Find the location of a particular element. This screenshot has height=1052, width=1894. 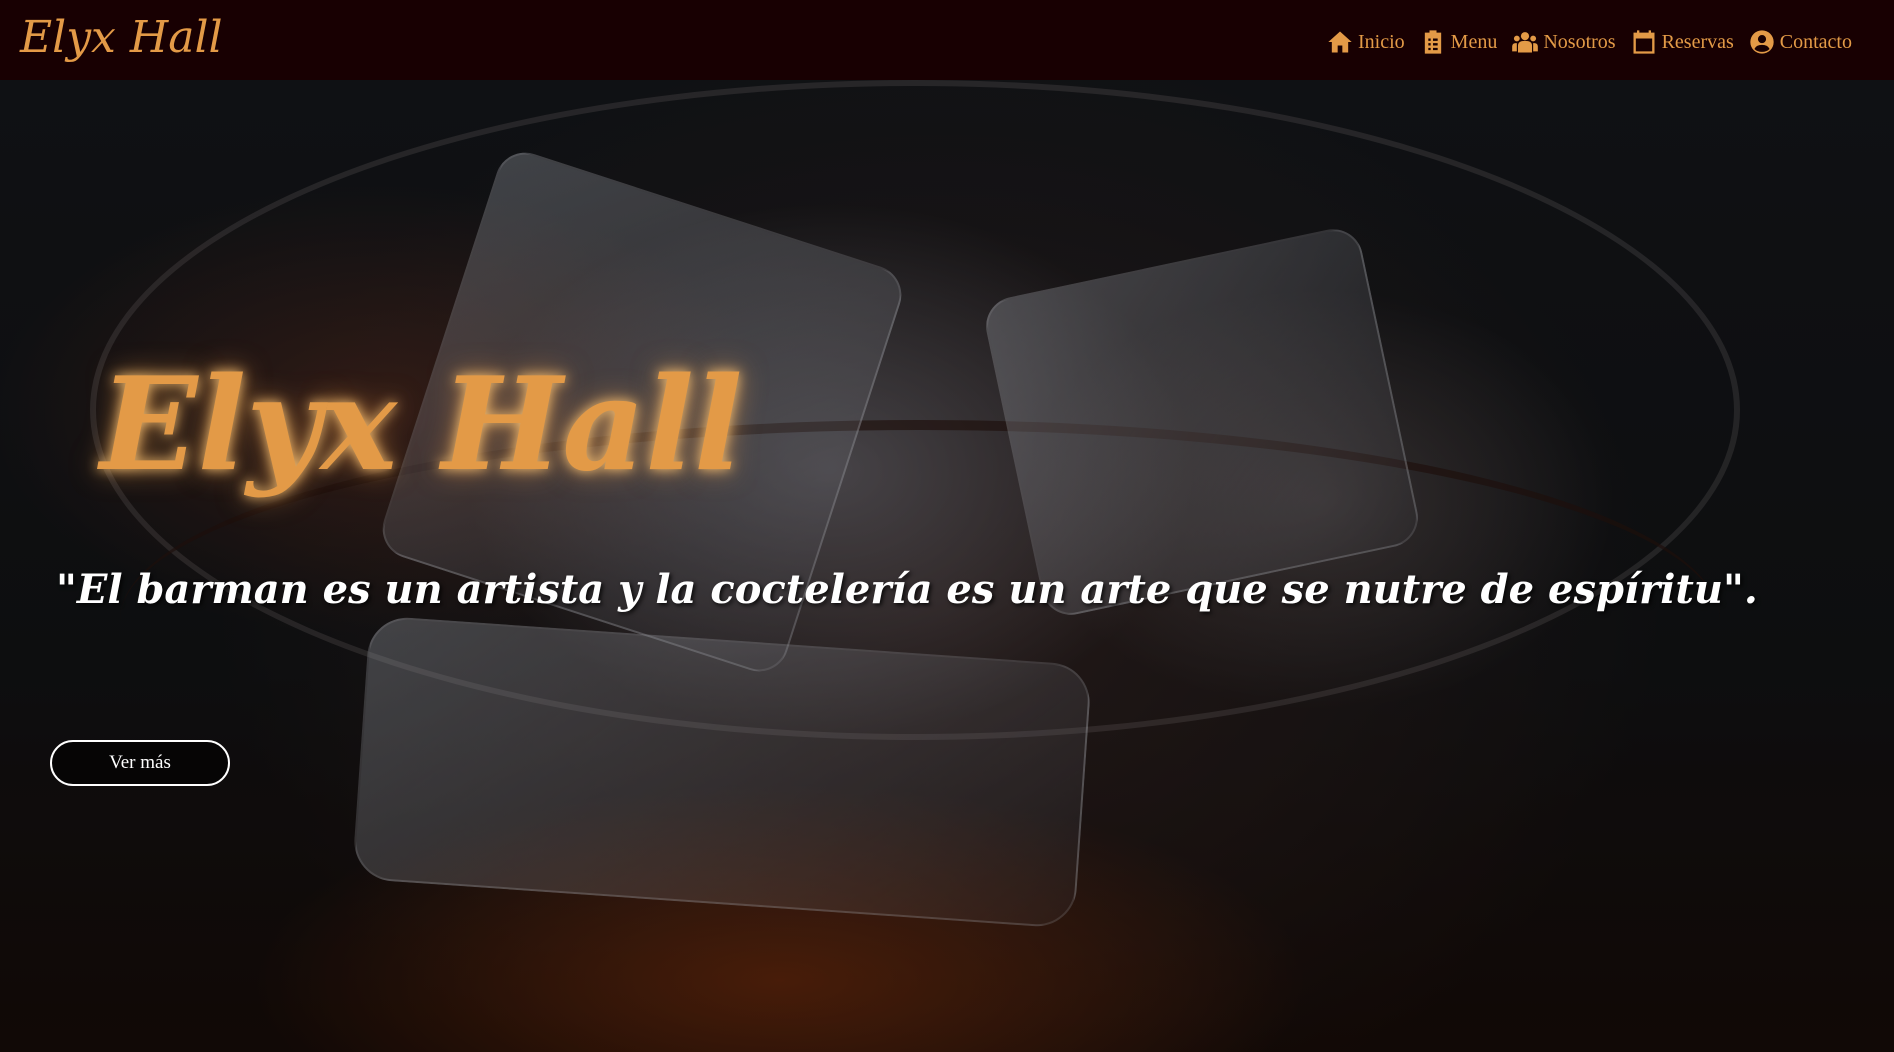

nav-item-reservas: Reservas is located at coordinates (1682, 42).